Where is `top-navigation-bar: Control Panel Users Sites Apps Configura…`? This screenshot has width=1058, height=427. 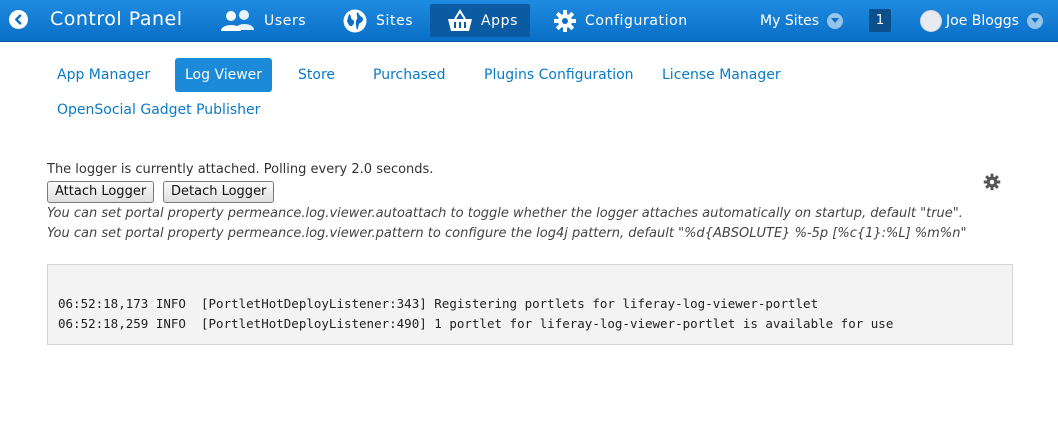
top-navigation-bar: Control Panel Users Sites Apps Configura… is located at coordinates (529, 21).